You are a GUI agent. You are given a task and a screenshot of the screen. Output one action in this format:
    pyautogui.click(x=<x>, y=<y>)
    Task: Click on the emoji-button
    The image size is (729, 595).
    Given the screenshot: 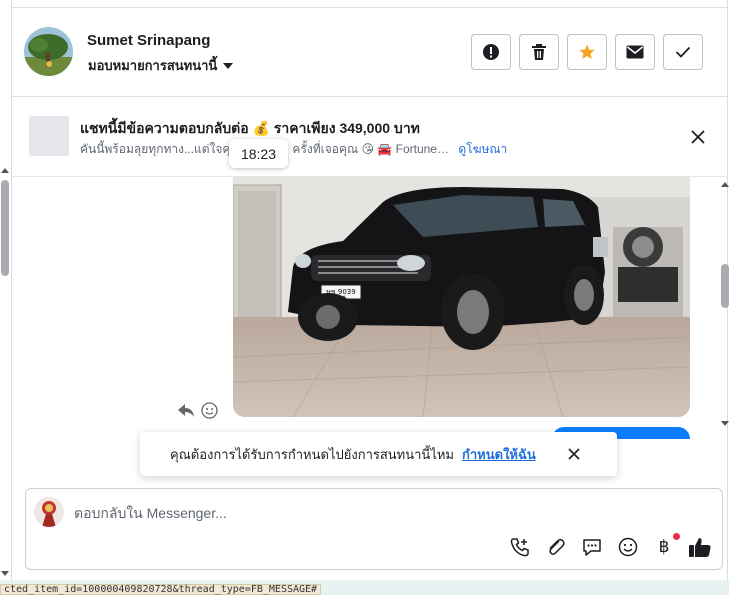 What is the action you would take?
    pyautogui.click(x=628, y=547)
    